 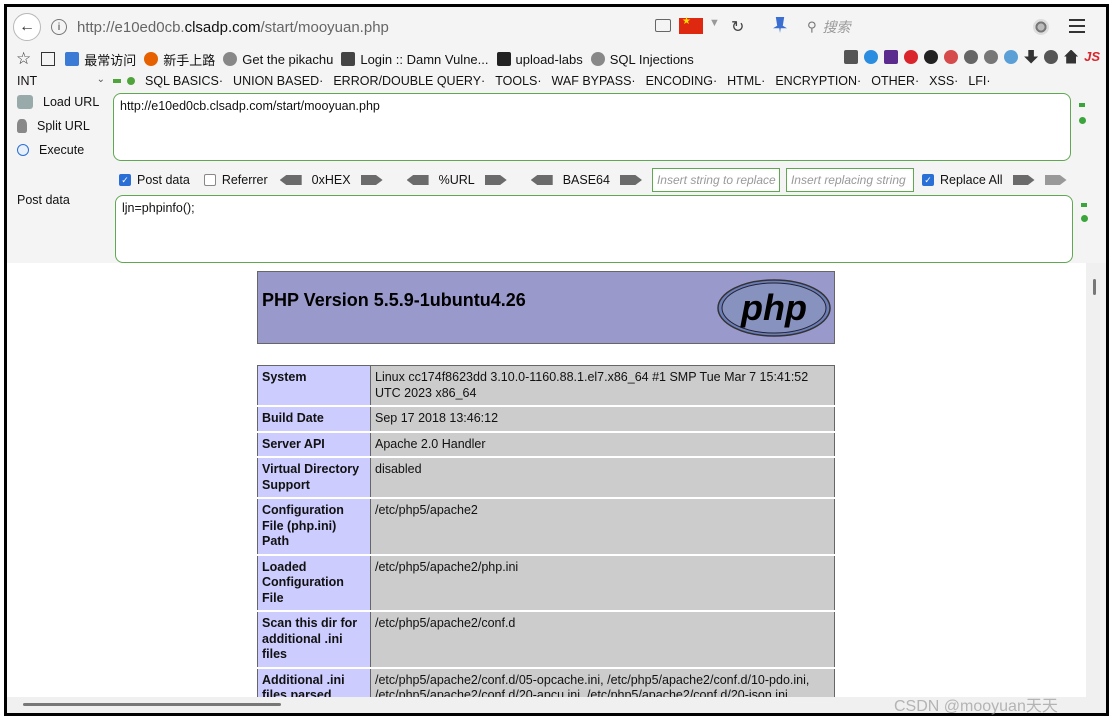 I want to click on reload-icon: ↻, so click(x=737, y=27).